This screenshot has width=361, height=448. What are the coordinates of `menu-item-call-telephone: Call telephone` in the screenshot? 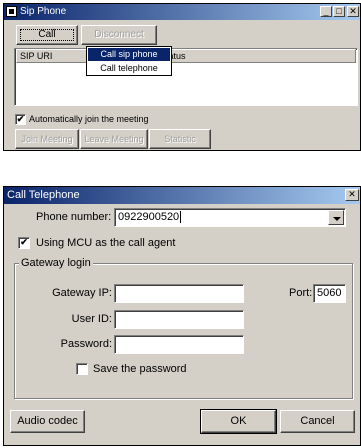 It's located at (129, 68).